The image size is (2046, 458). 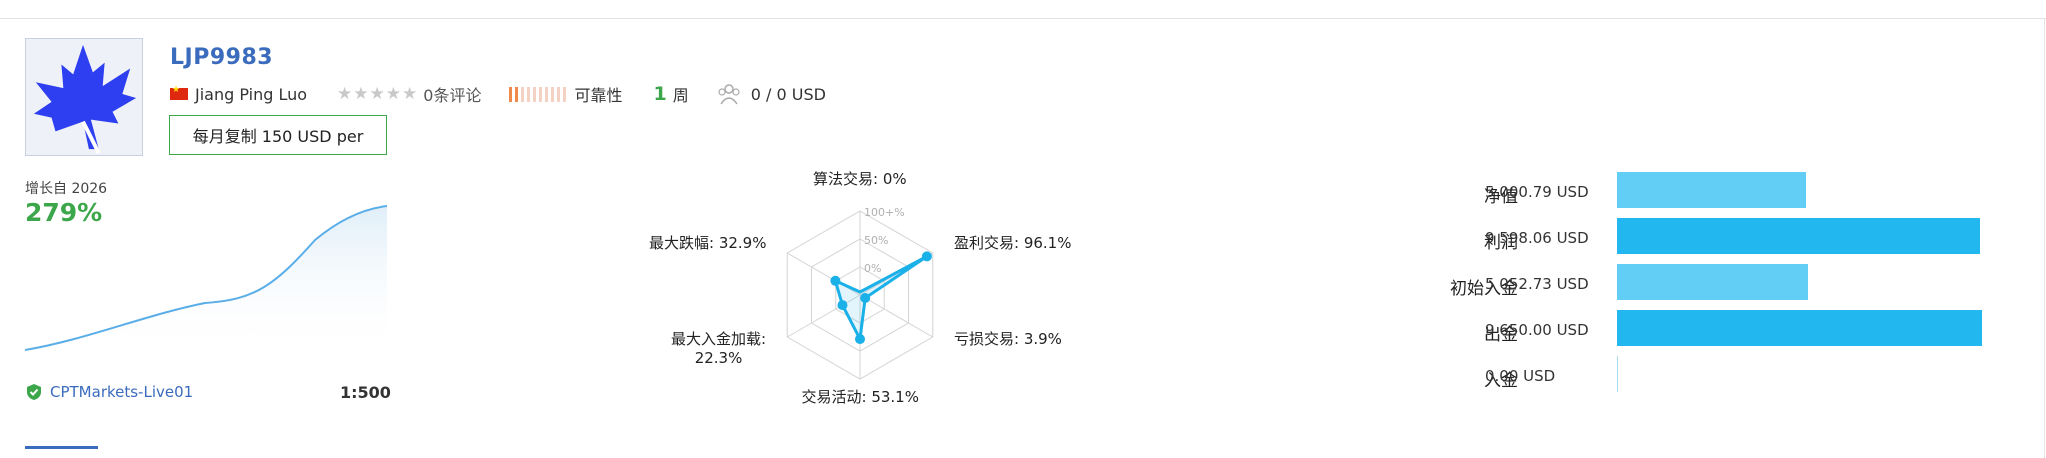 What do you see at coordinates (1700, 377) in the screenshot?
I see `stat-row: 入金 0.00 USD` at bounding box center [1700, 377].